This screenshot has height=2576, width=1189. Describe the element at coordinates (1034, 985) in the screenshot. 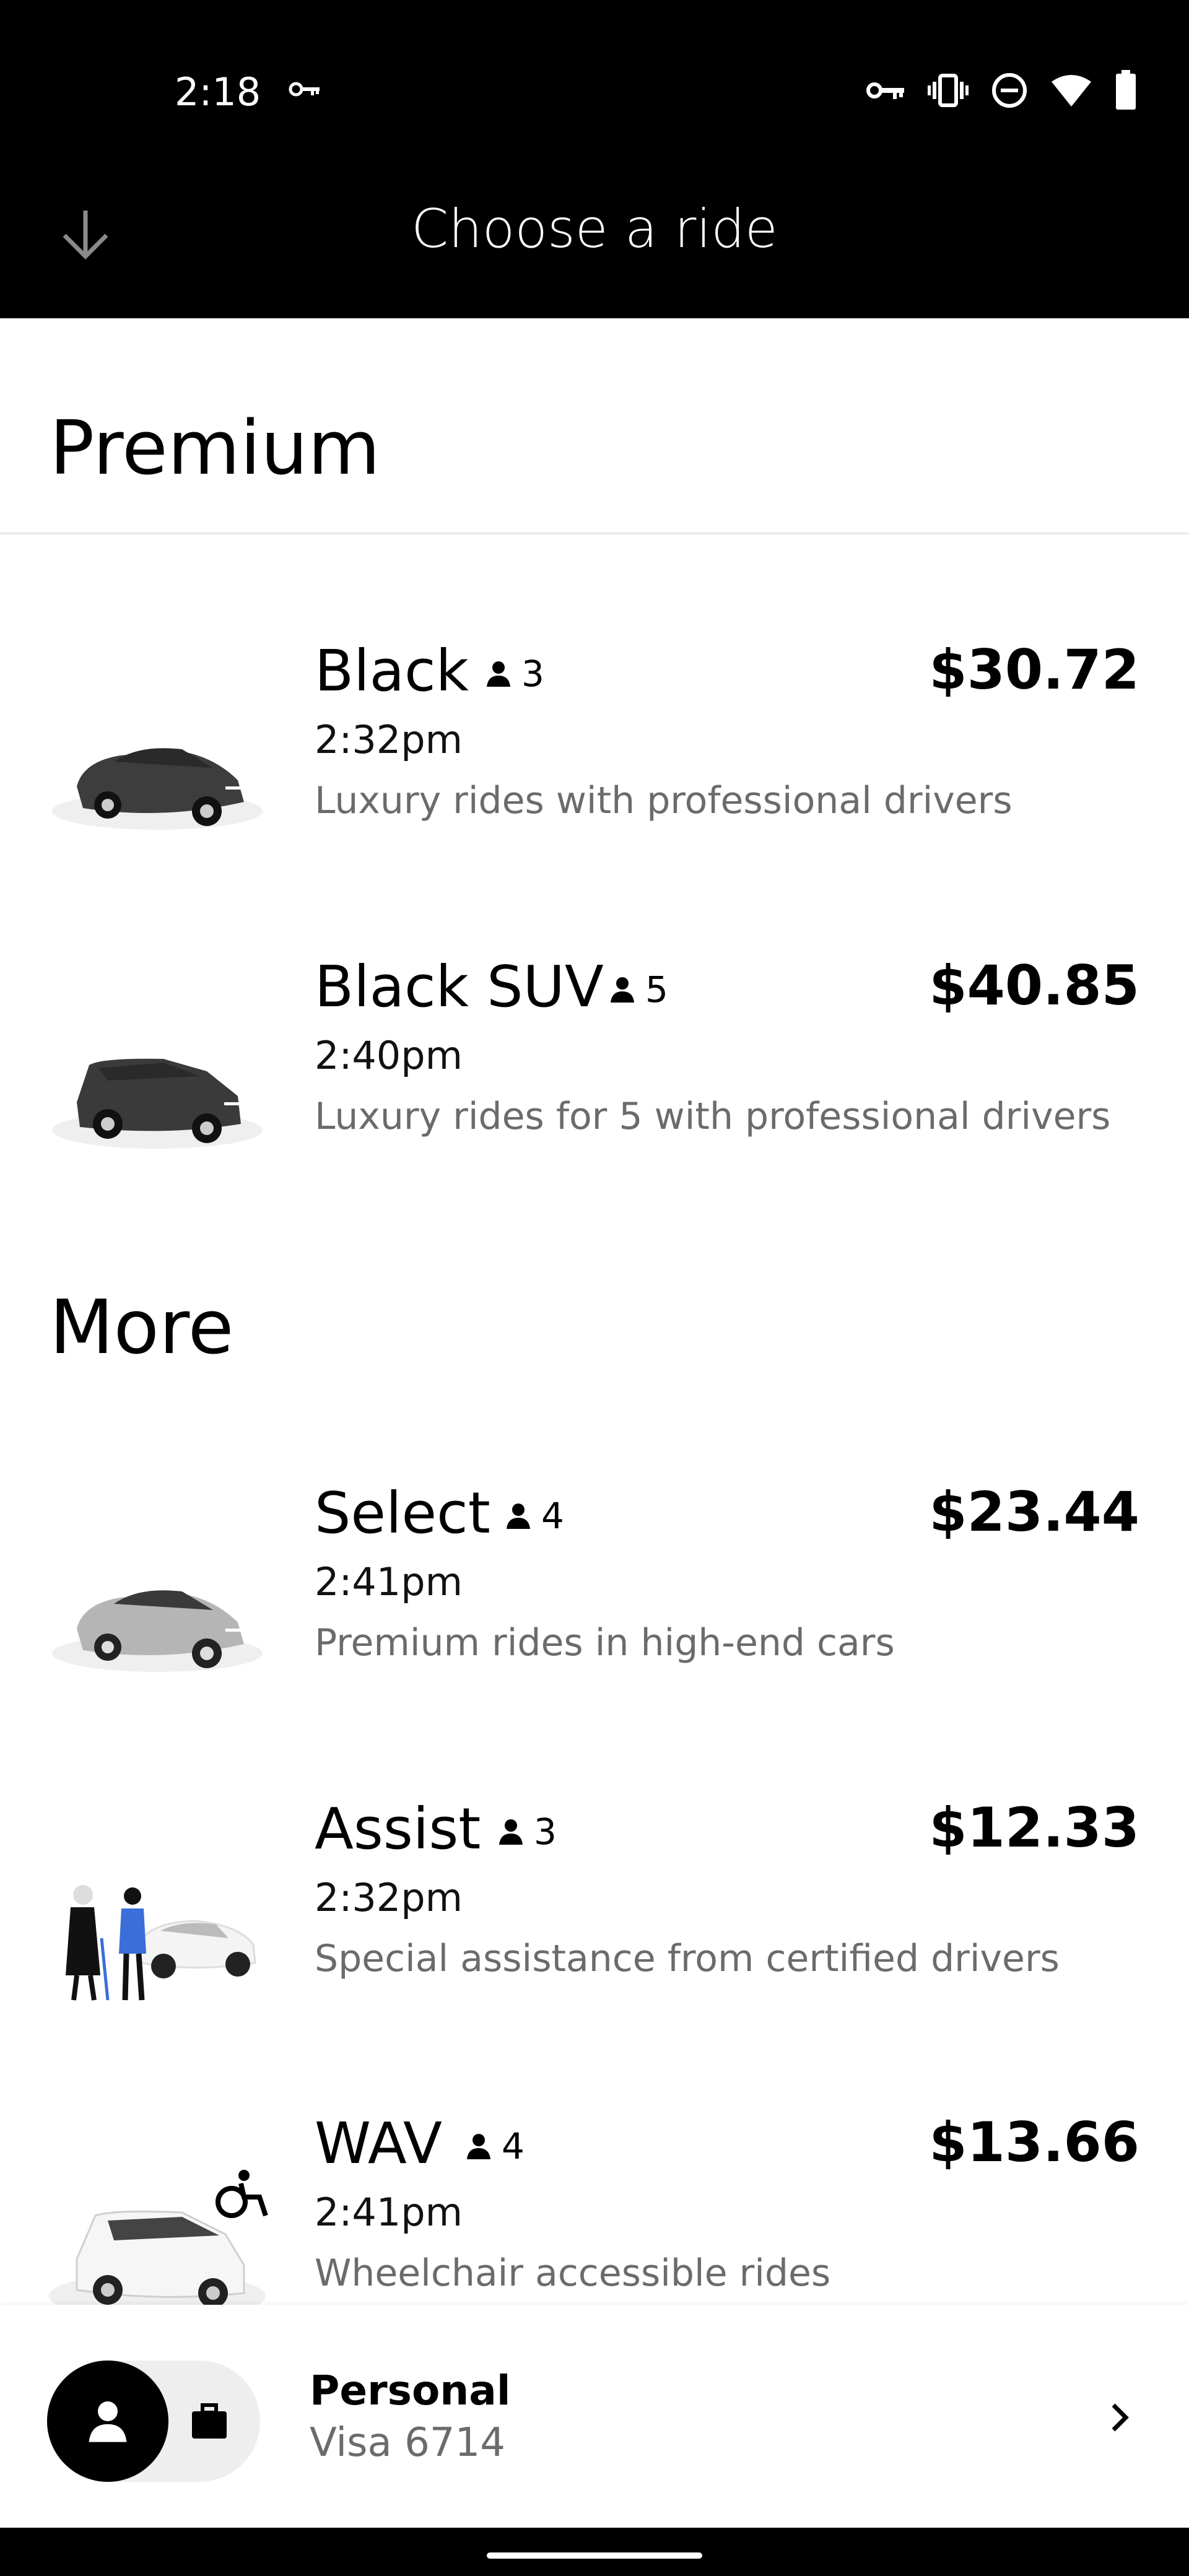

I see `ride-price: $40.85` at that location.